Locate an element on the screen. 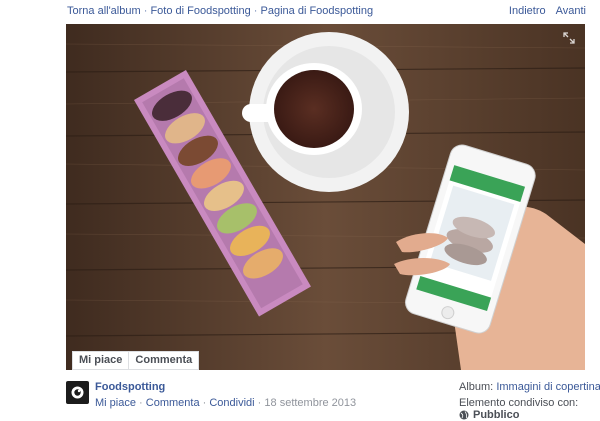 The image size is (600, 421). avatar is located at coordinates (77, 392).